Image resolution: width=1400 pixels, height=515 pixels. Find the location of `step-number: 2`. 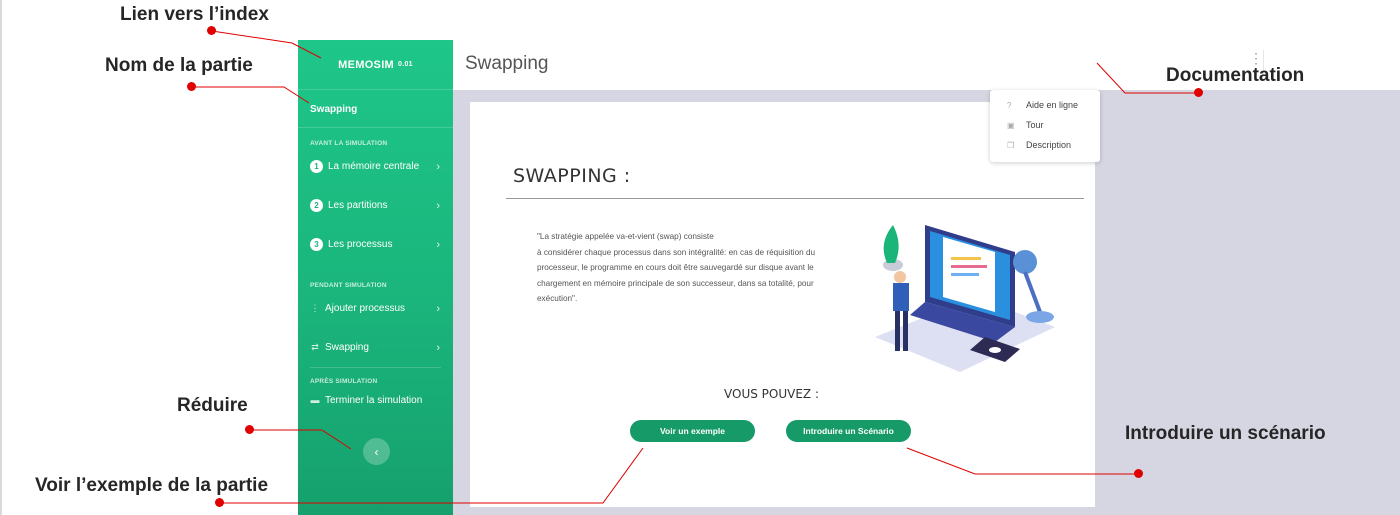

step-number: 2 is located at coordinates (316, 205).